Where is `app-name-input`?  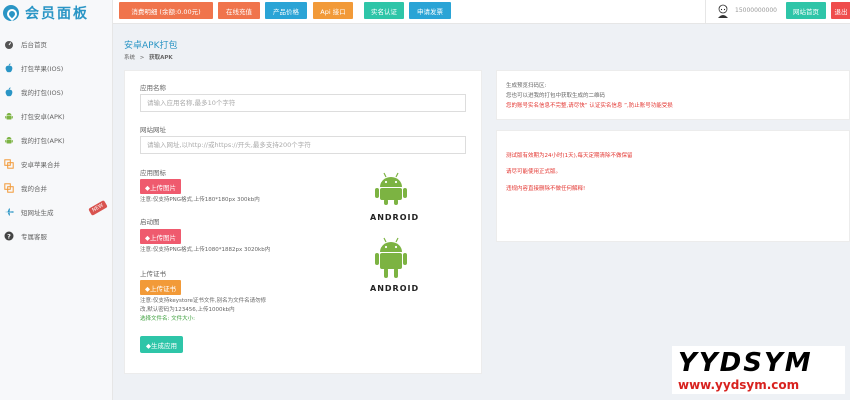 app-name-input is located at coordinates (303, 103).